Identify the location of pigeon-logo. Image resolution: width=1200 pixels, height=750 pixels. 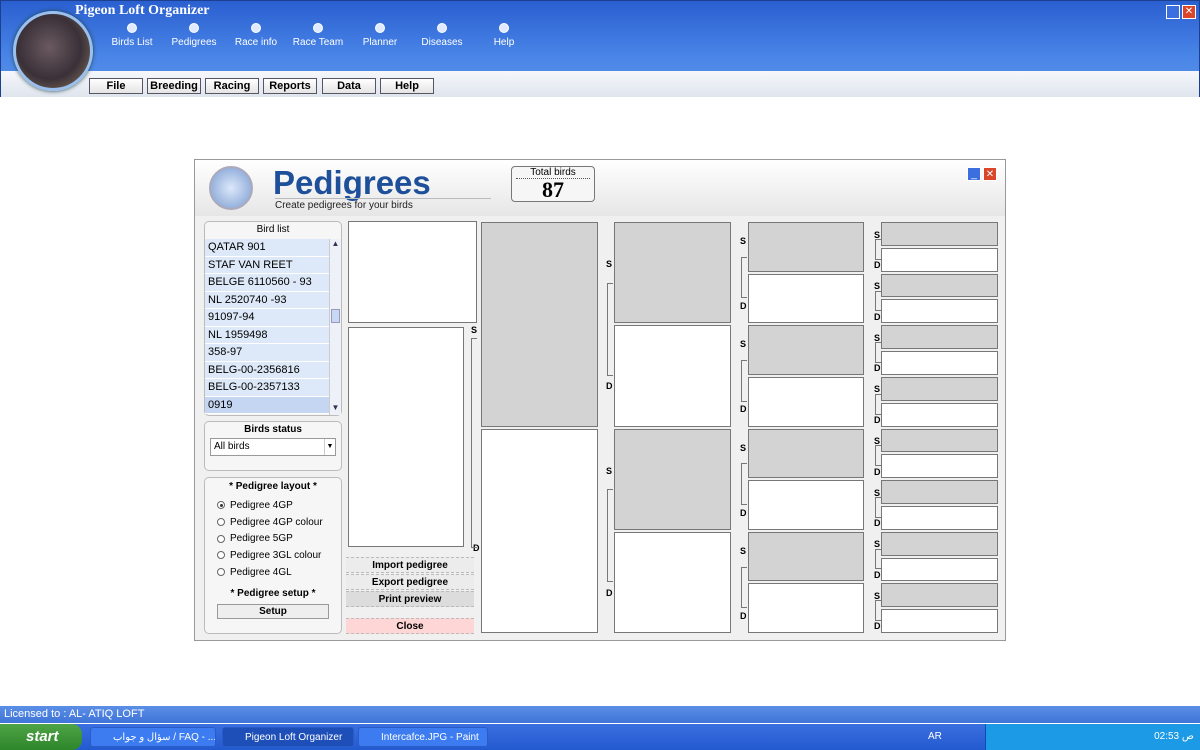
(53, 51).